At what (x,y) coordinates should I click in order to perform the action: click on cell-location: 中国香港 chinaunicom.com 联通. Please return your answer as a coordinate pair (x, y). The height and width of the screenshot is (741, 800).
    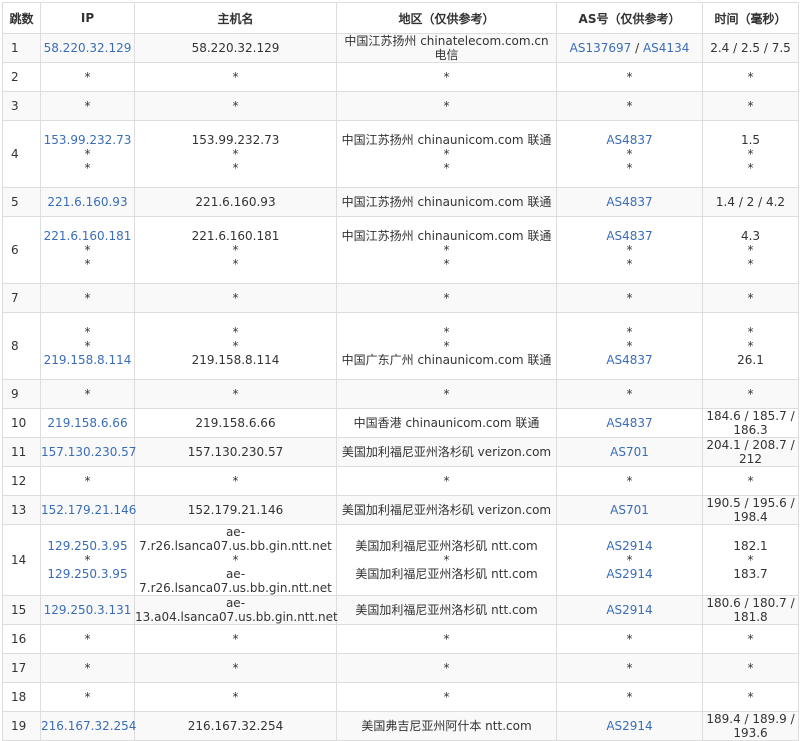
    Looking at the image, I should click on (446, 423).